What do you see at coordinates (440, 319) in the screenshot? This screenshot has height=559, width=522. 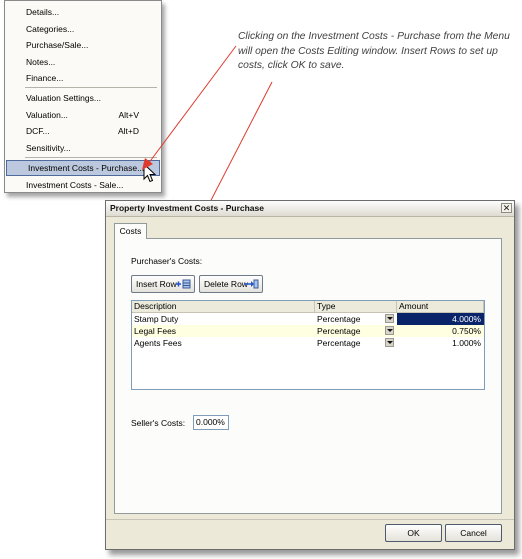 I see `cell-amount: 4.000%` at bounding box center [440, 319].